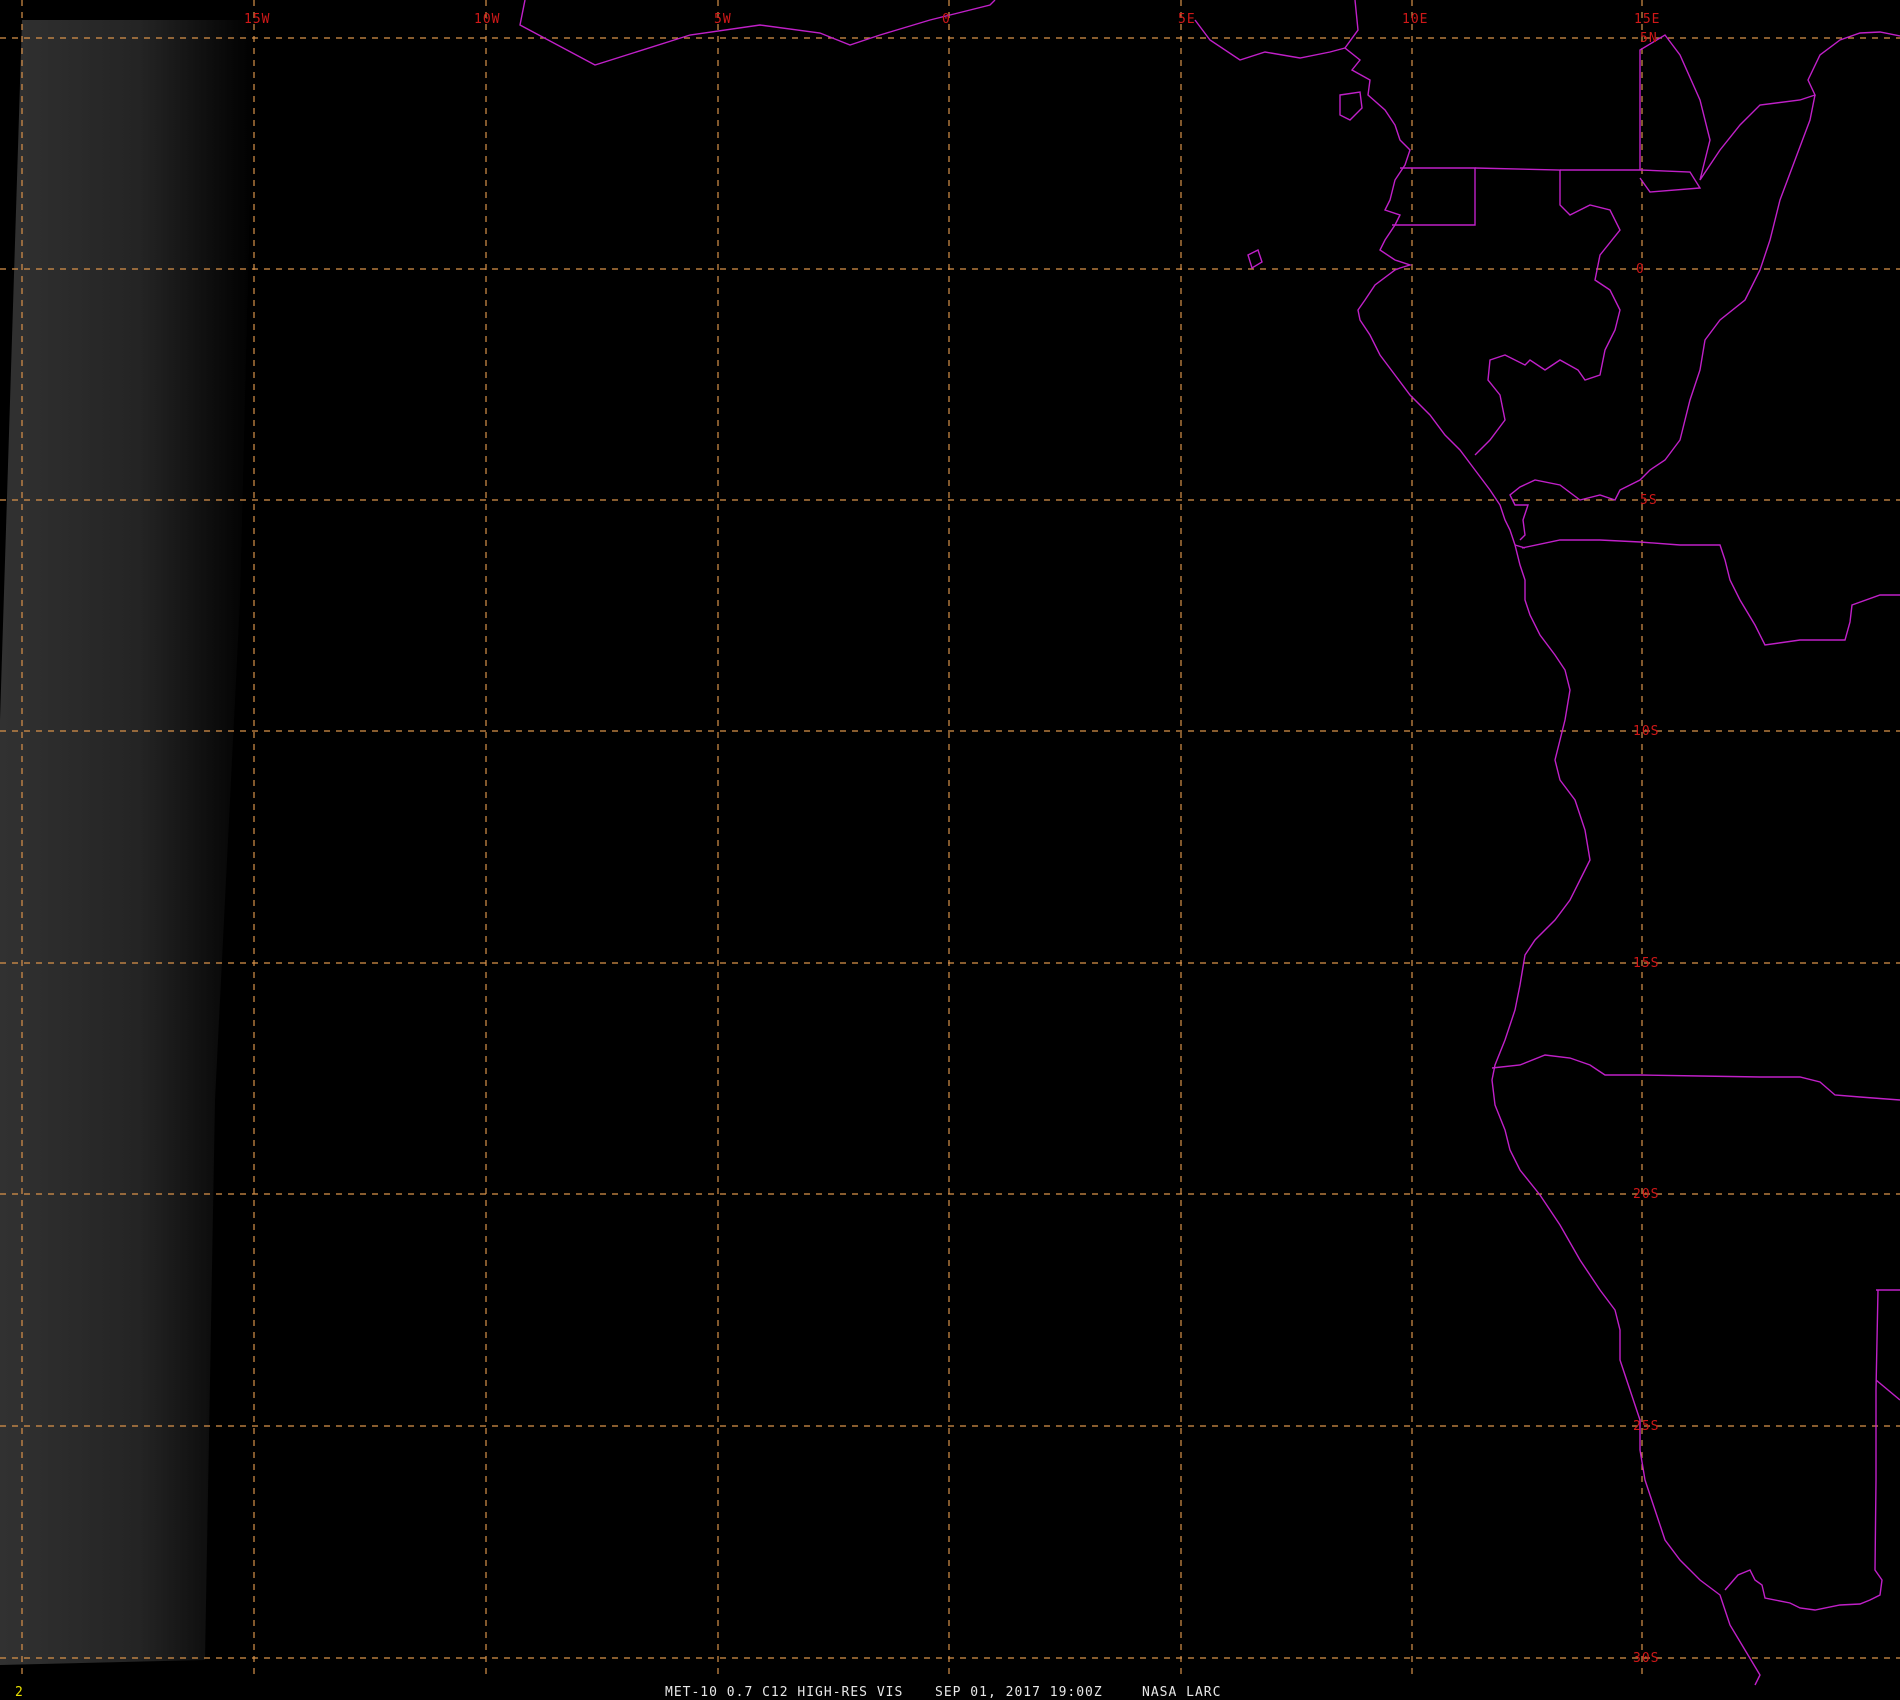 The image size is (1900, 1700). What do you see at coordinates (1640, 269) in the screenshot?
I see `latitude-label: 0` at bounding box center [1640, 269].